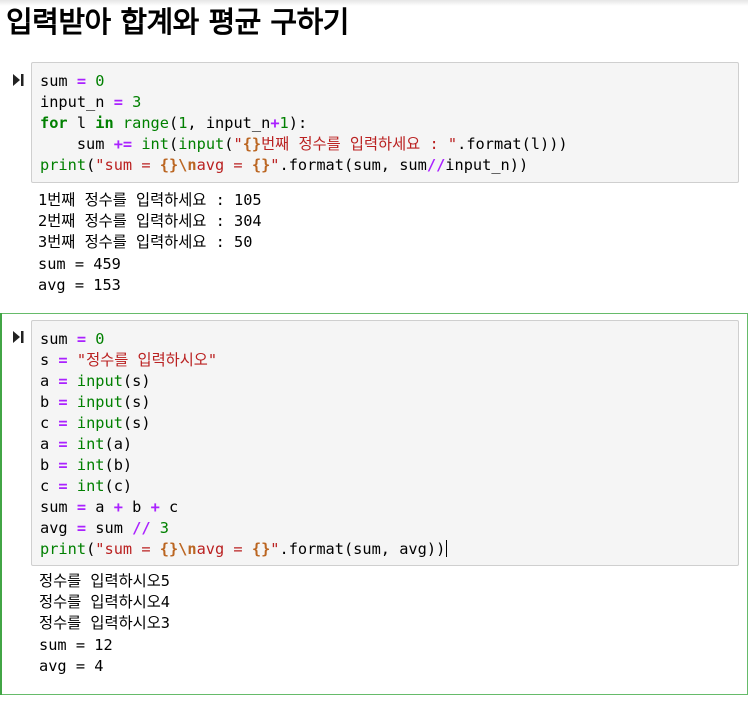 The width and height of the screenshot is (748, 701). What do you see at coordinates (243, 360) in the screenshot?
I see `code-line: s = "정수를 입력하시오"` at bounding box center [243, 360].